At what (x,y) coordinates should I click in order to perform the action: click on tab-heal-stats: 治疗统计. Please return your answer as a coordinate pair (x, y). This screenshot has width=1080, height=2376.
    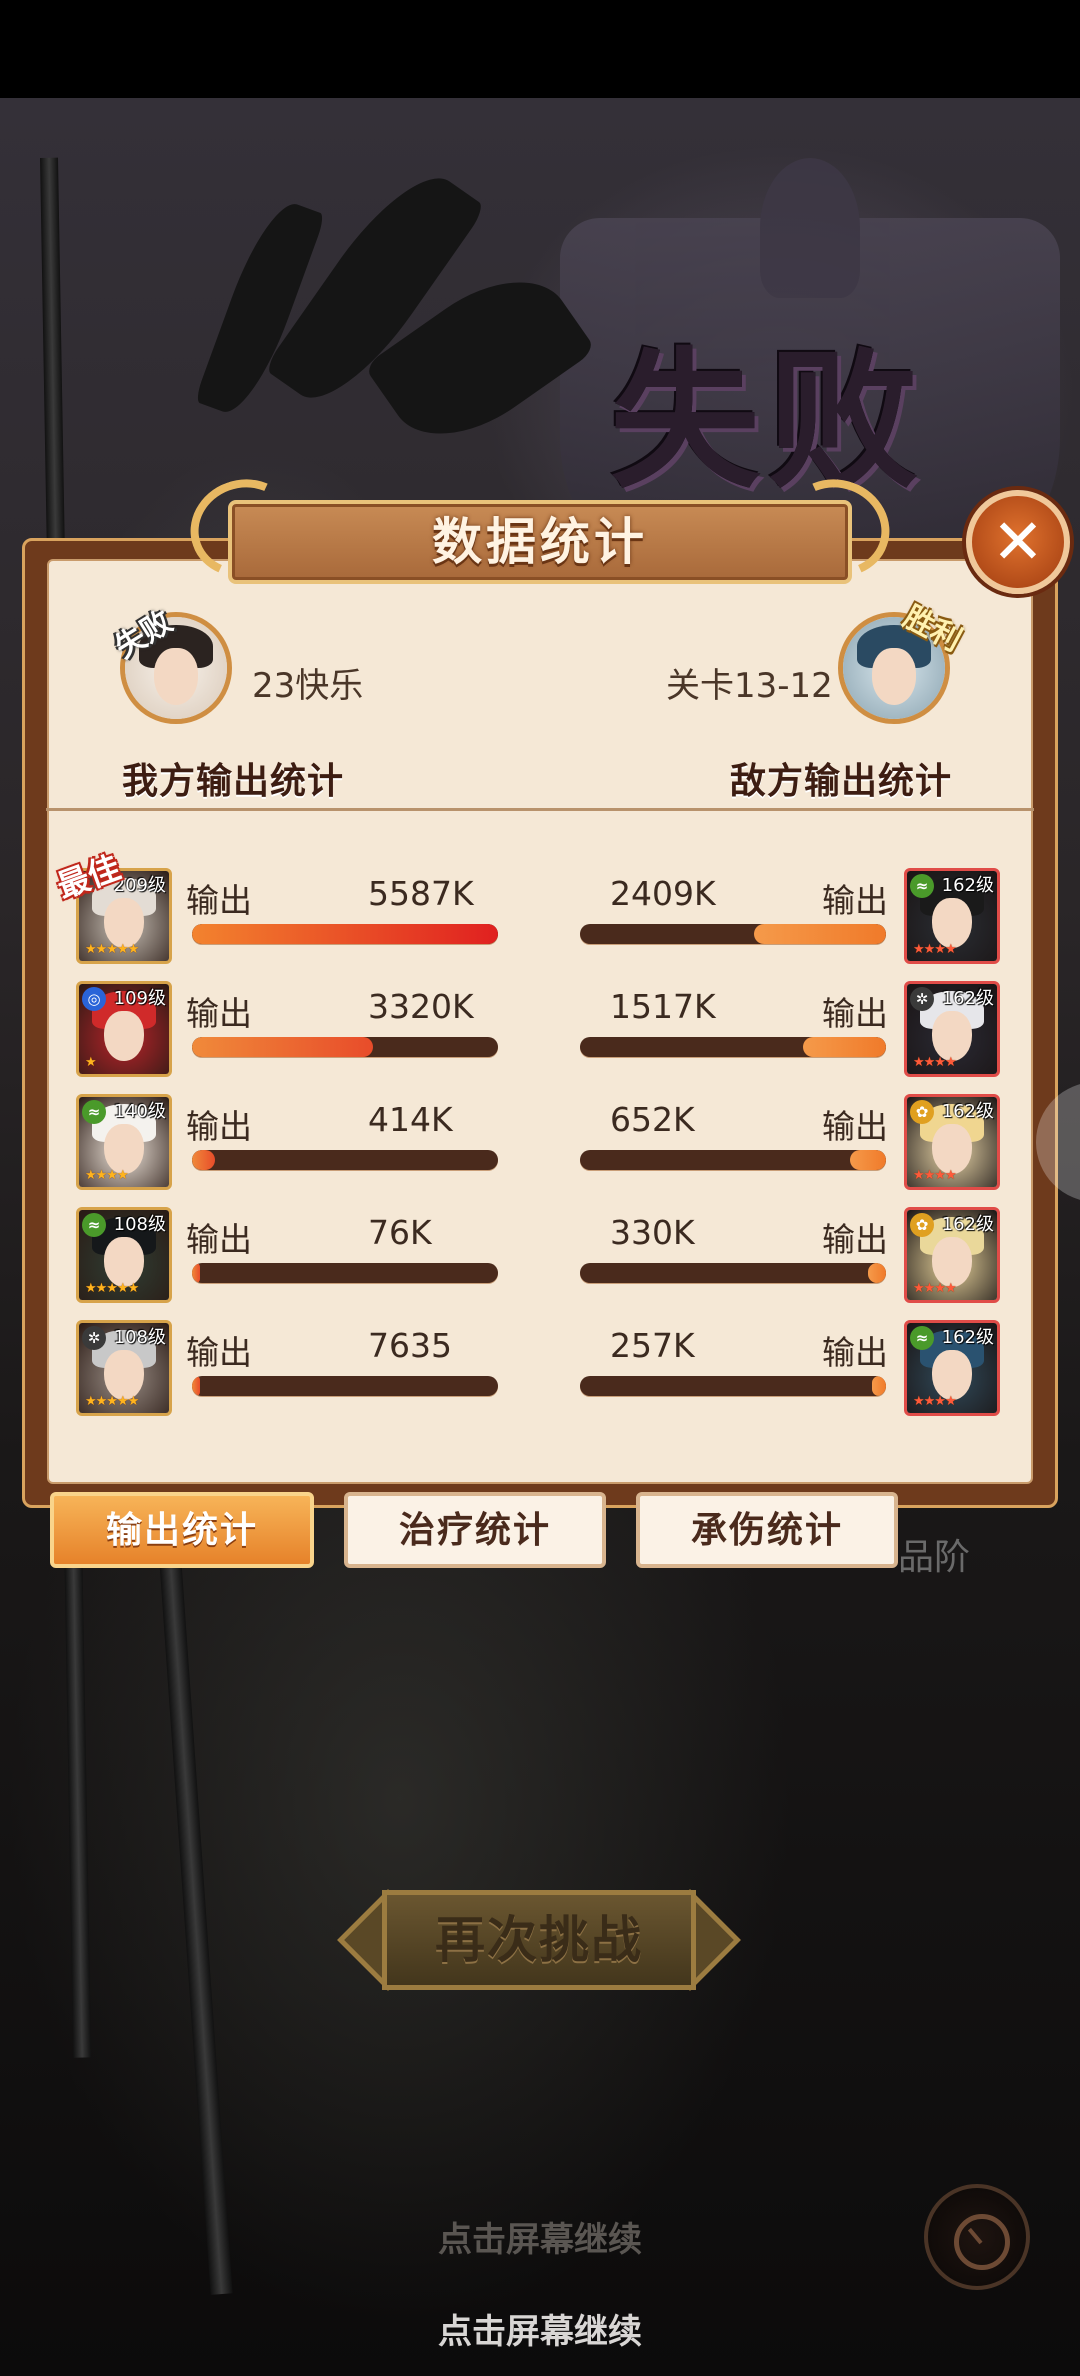
    Looking at the image, I should click on (475, 1530).